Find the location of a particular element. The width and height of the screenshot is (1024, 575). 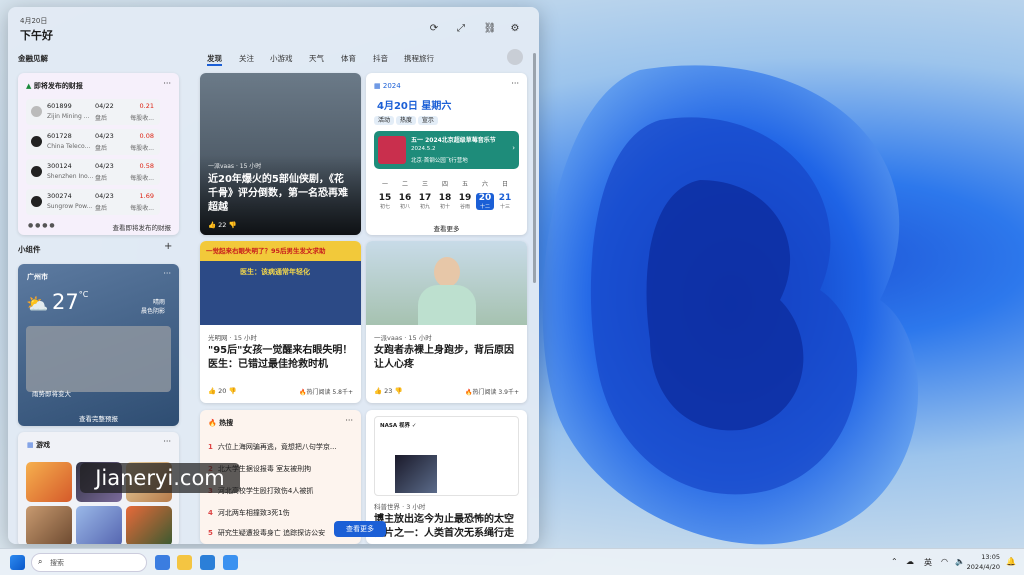

calendar-more-link: 查看更多 is located at coordinates (446, 228).